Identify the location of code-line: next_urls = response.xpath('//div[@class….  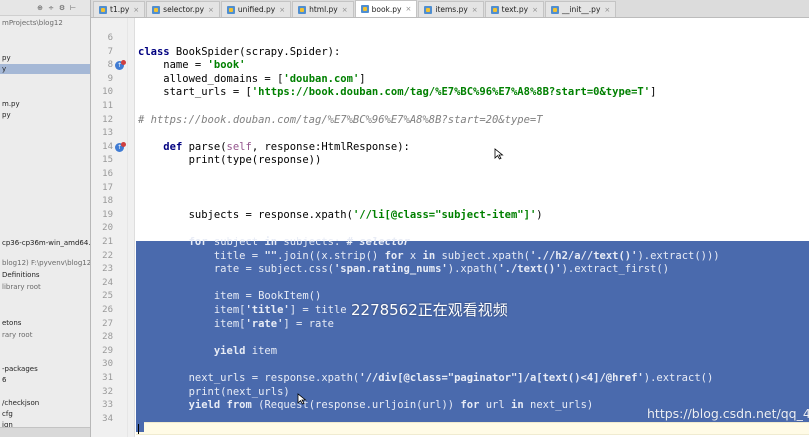
(426, 379).